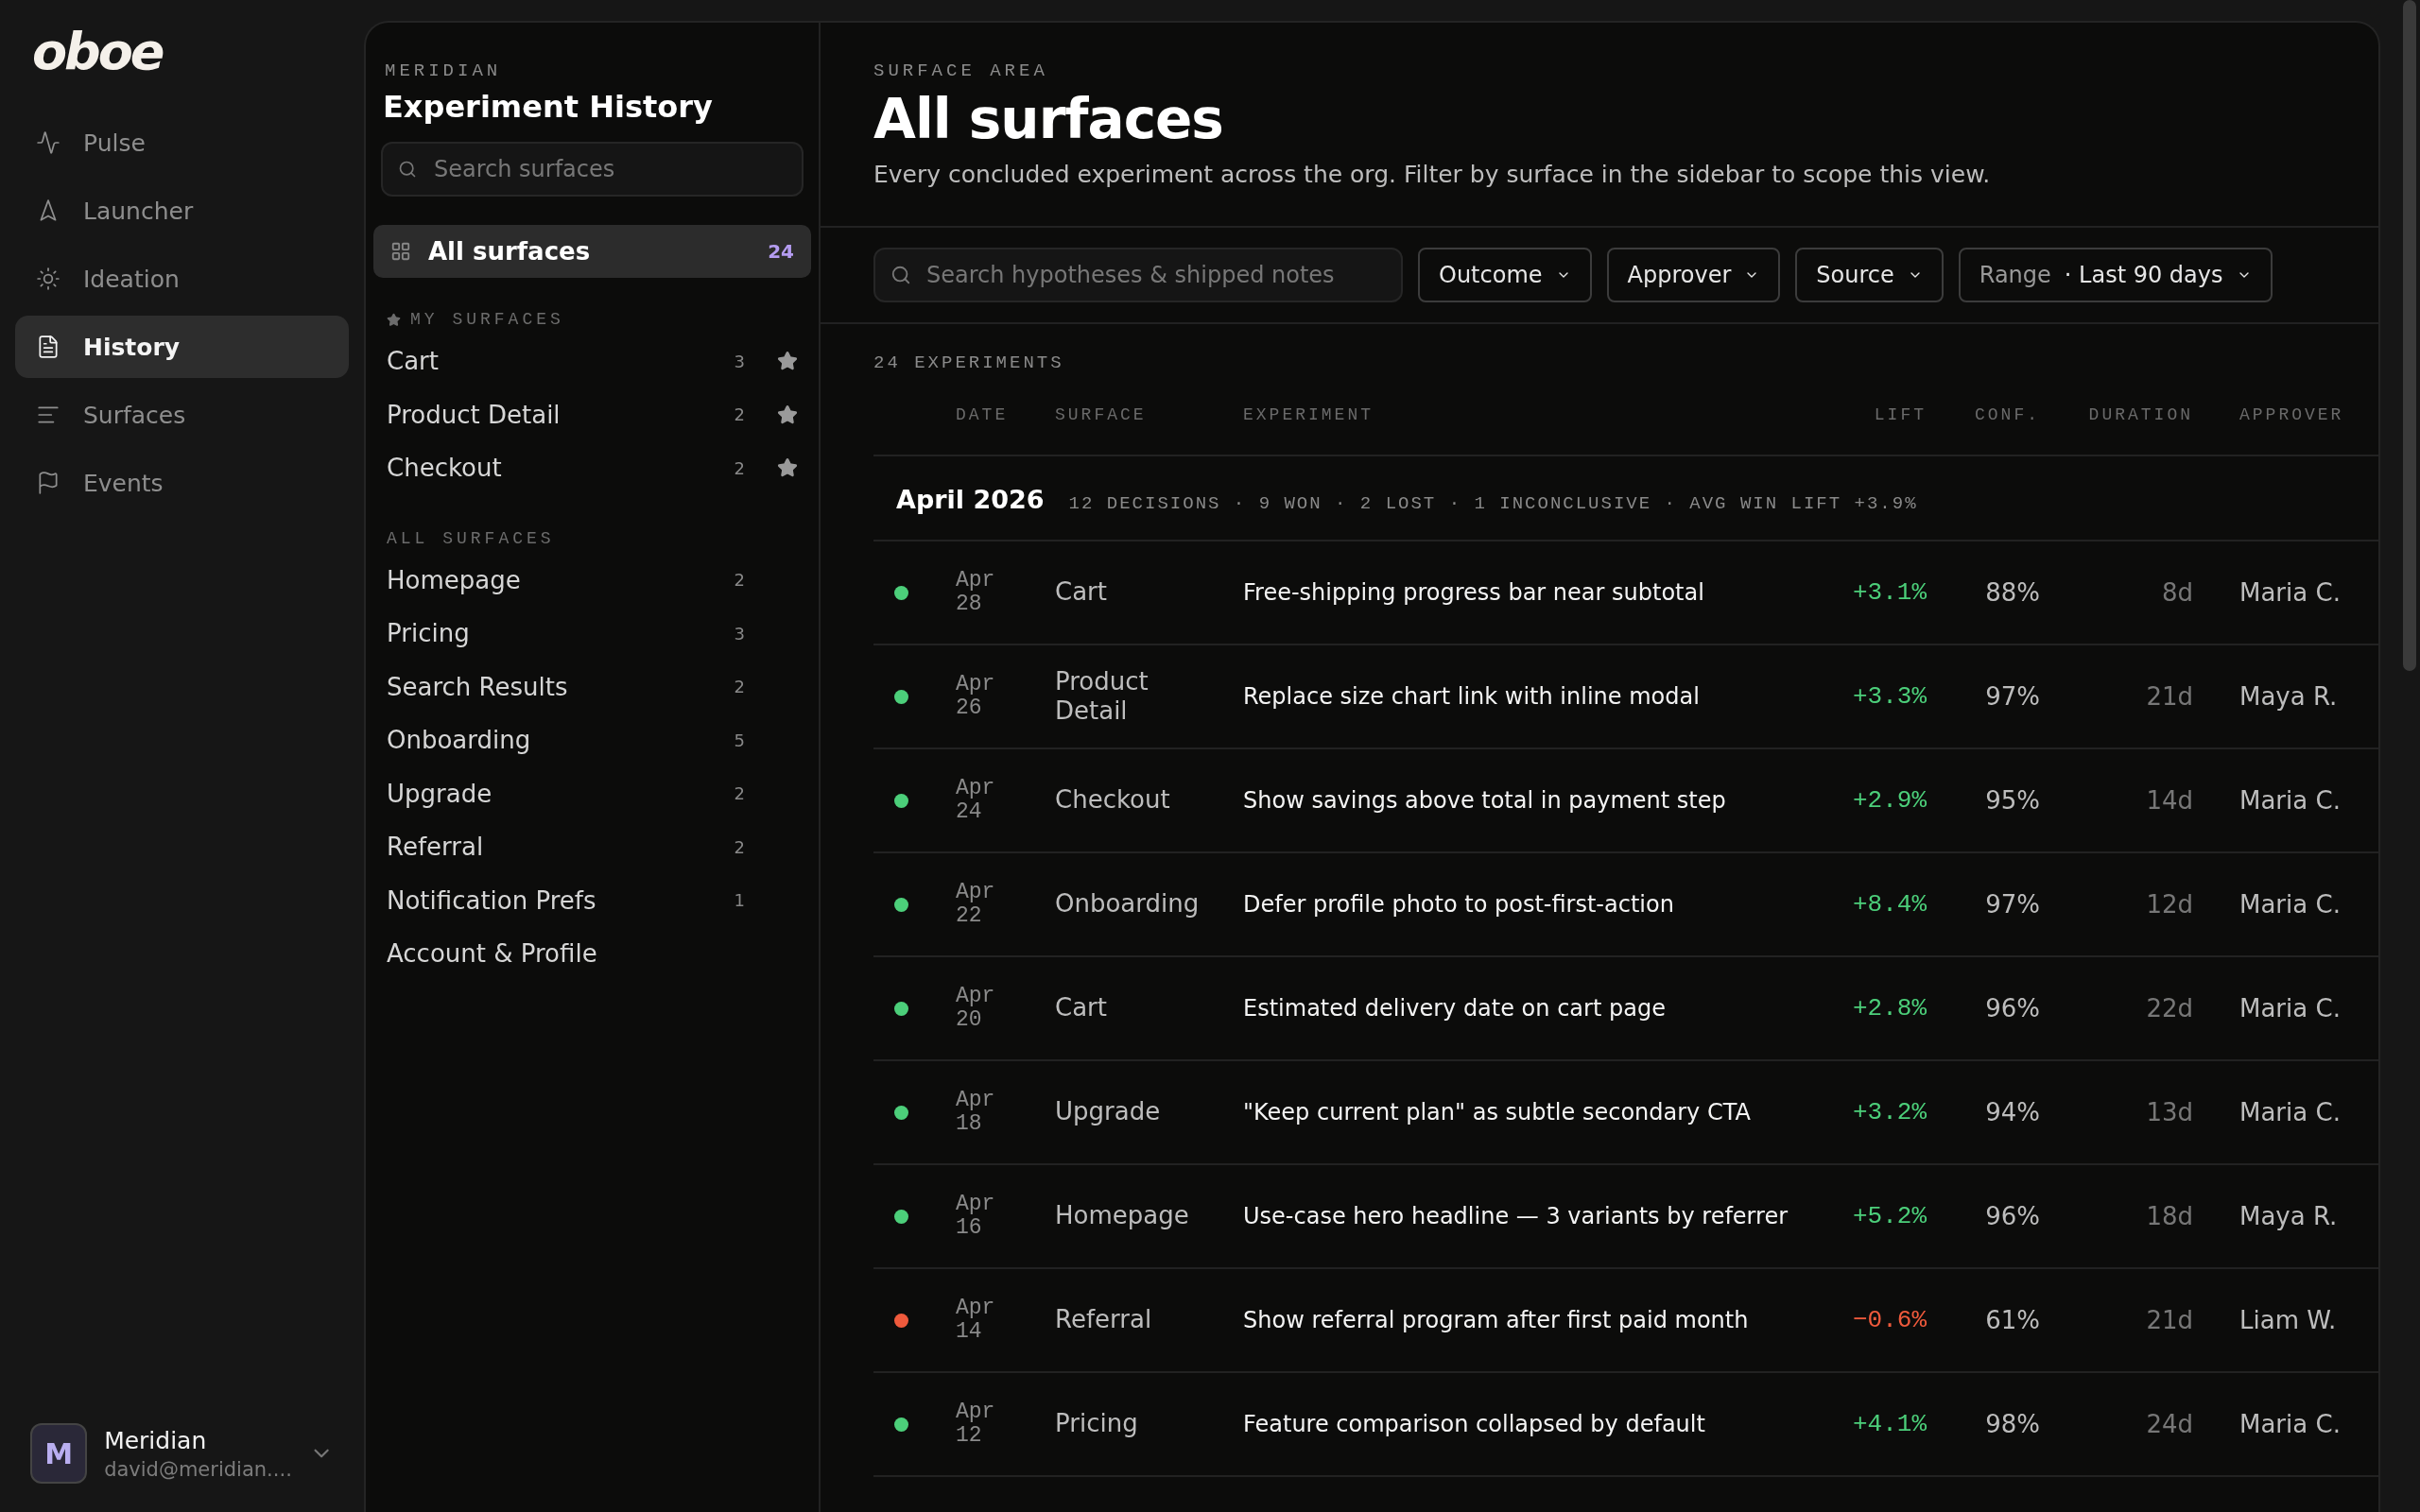  Describe the element at coordinates (2012, 1112) in the screenshot. I see `confidence-cell-text: 94%` at that location.